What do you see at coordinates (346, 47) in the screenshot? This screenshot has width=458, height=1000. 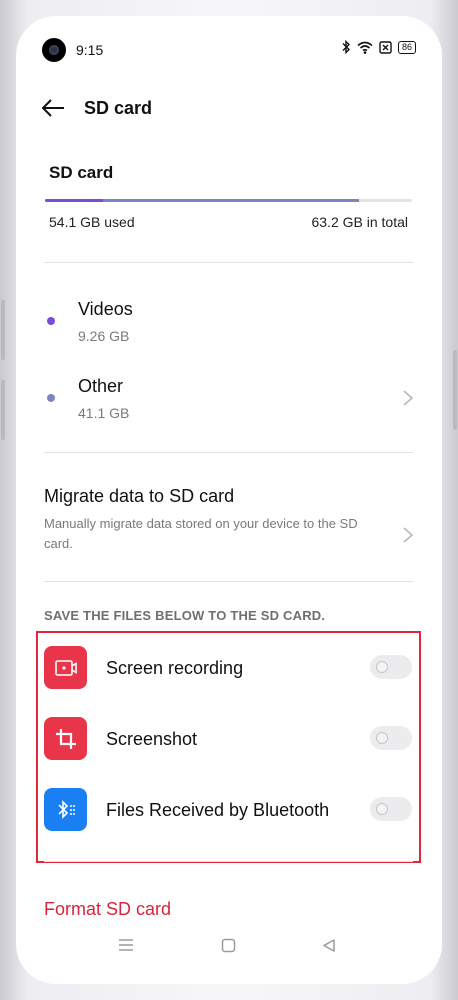 I see `bluetooth-status-icon` at bounding box center [346, 47].